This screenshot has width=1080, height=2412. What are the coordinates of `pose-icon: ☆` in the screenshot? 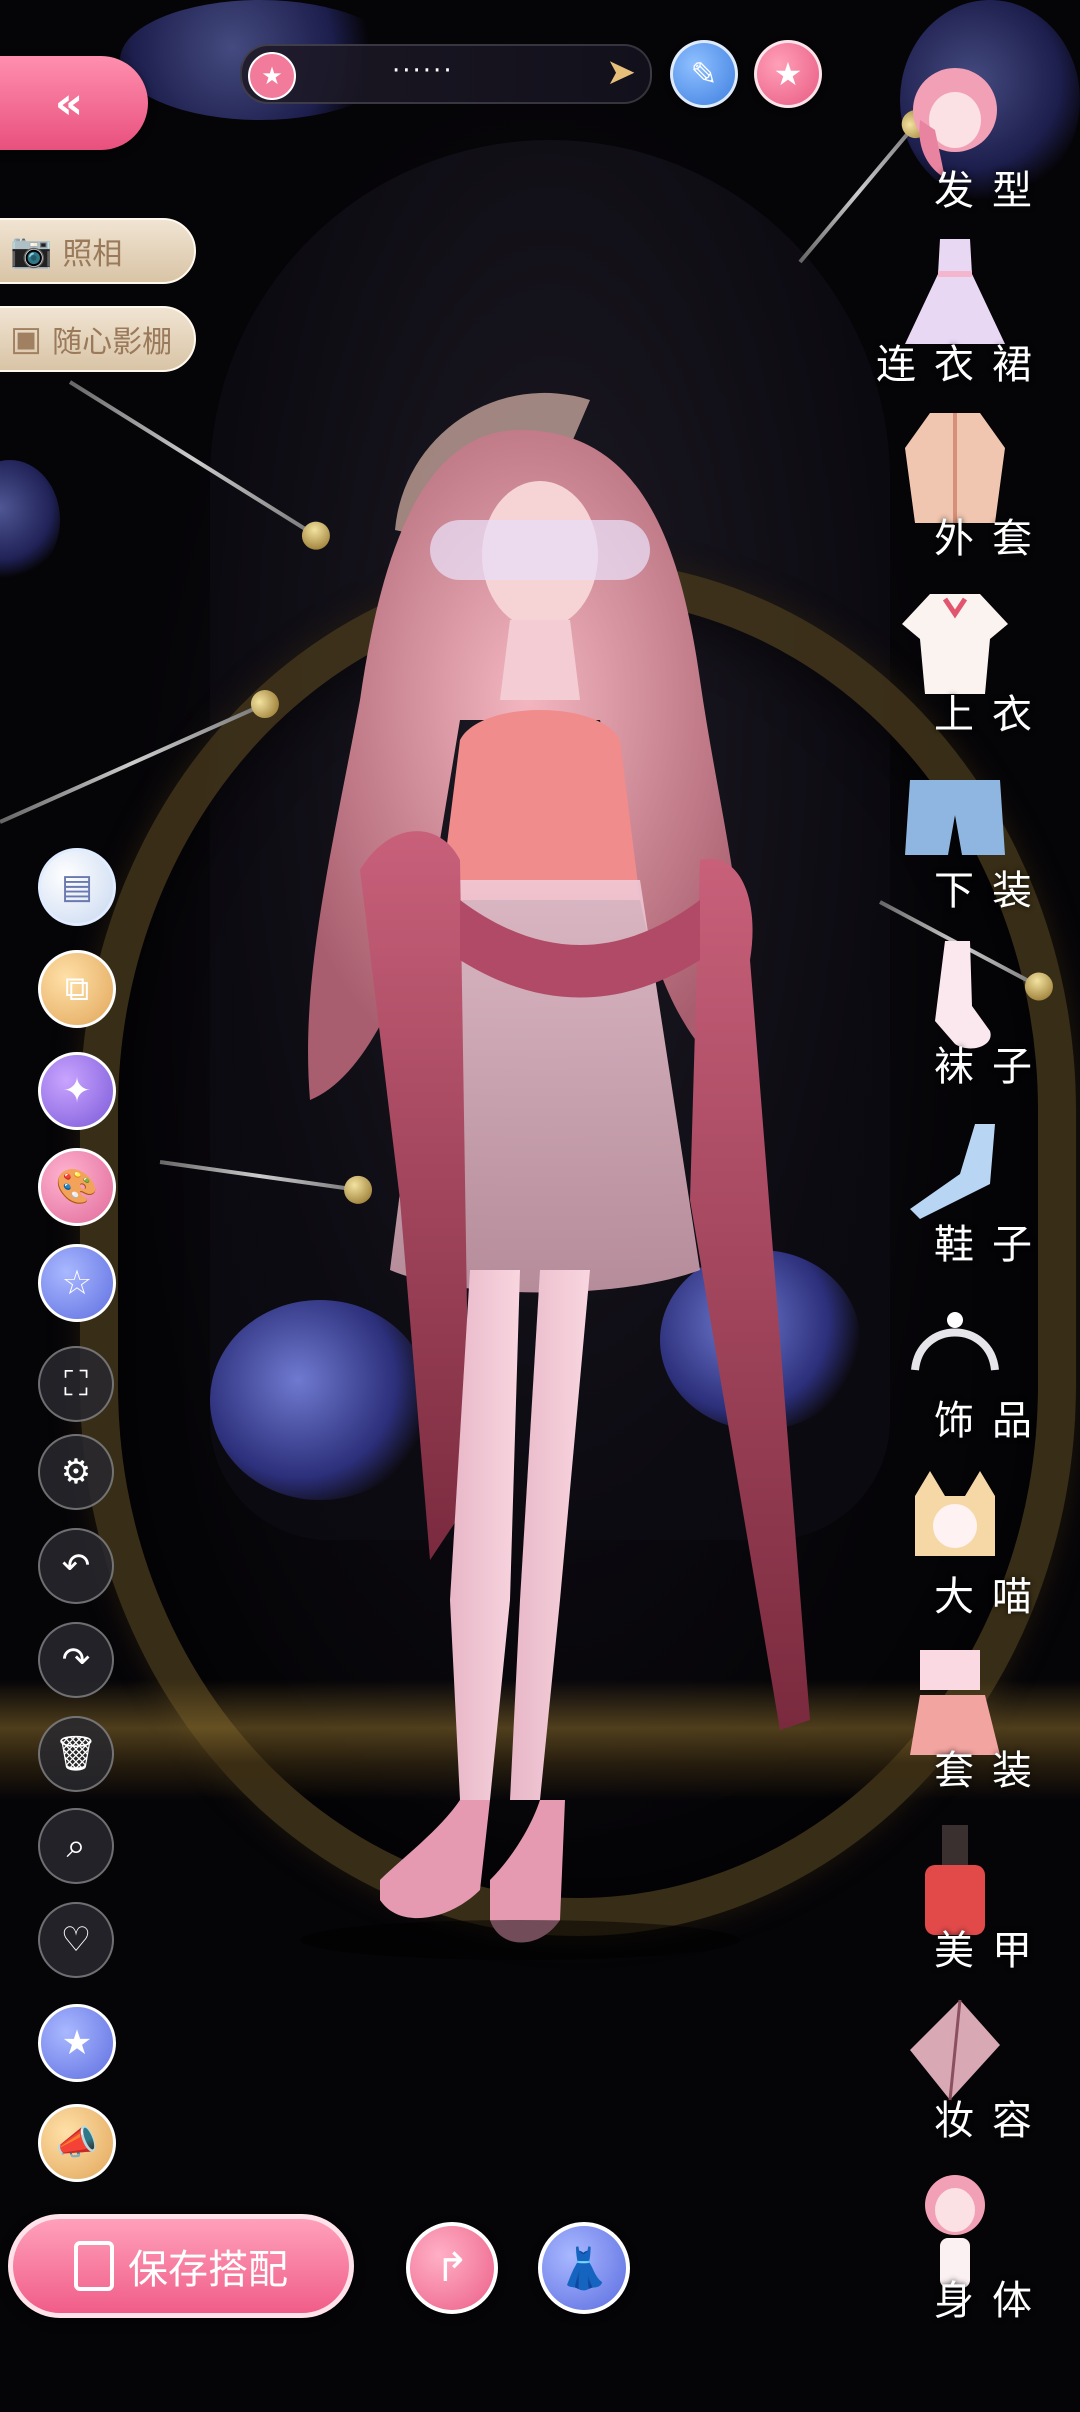 It's located at (77, 1283).